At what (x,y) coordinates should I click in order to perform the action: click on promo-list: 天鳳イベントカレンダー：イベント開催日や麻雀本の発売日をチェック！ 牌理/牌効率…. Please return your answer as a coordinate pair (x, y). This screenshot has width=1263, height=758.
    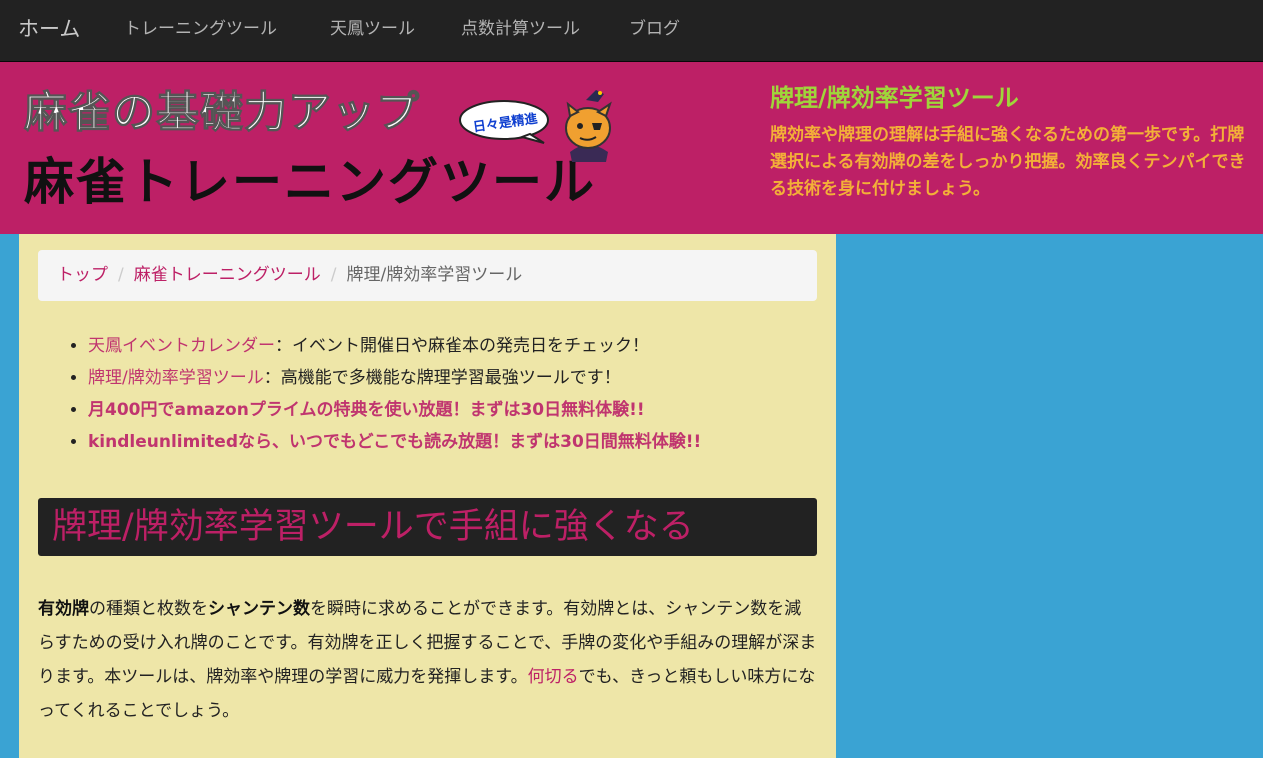
    Looking at the image, I should click on (458, 394).